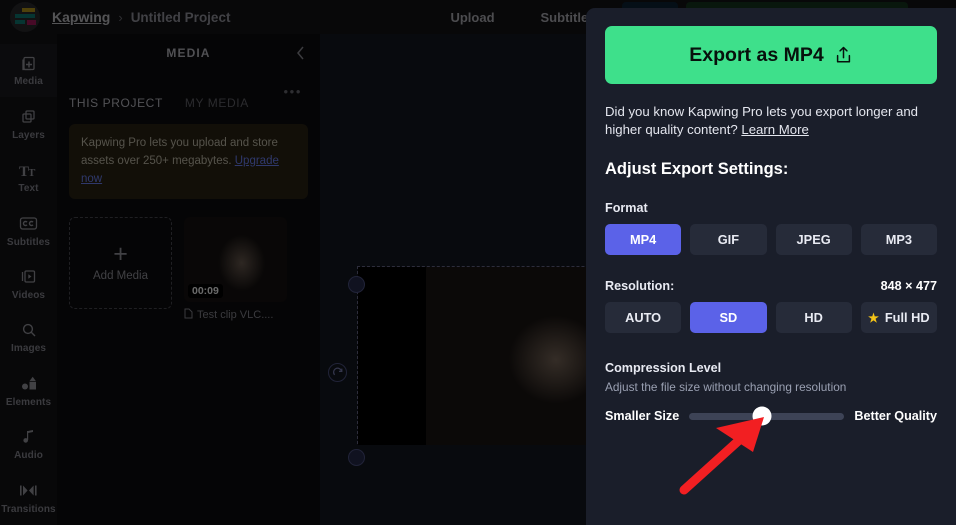 The image size is (956, 525). I want to click on project-title: Untitled Project, so click(181, 17).